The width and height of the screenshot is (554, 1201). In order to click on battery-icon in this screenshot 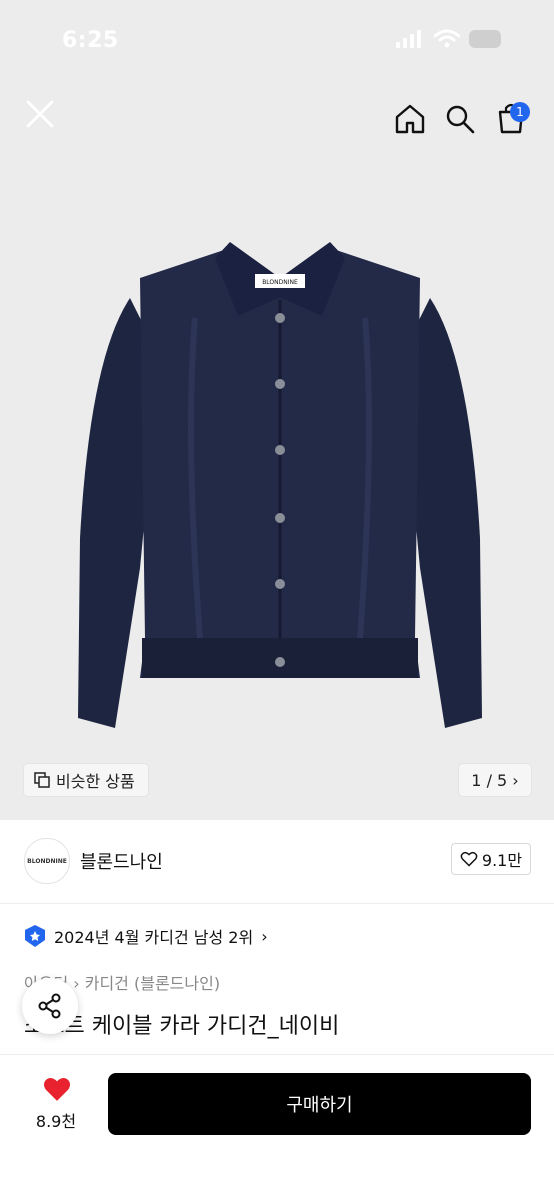, I will do `click(485, 39)`.